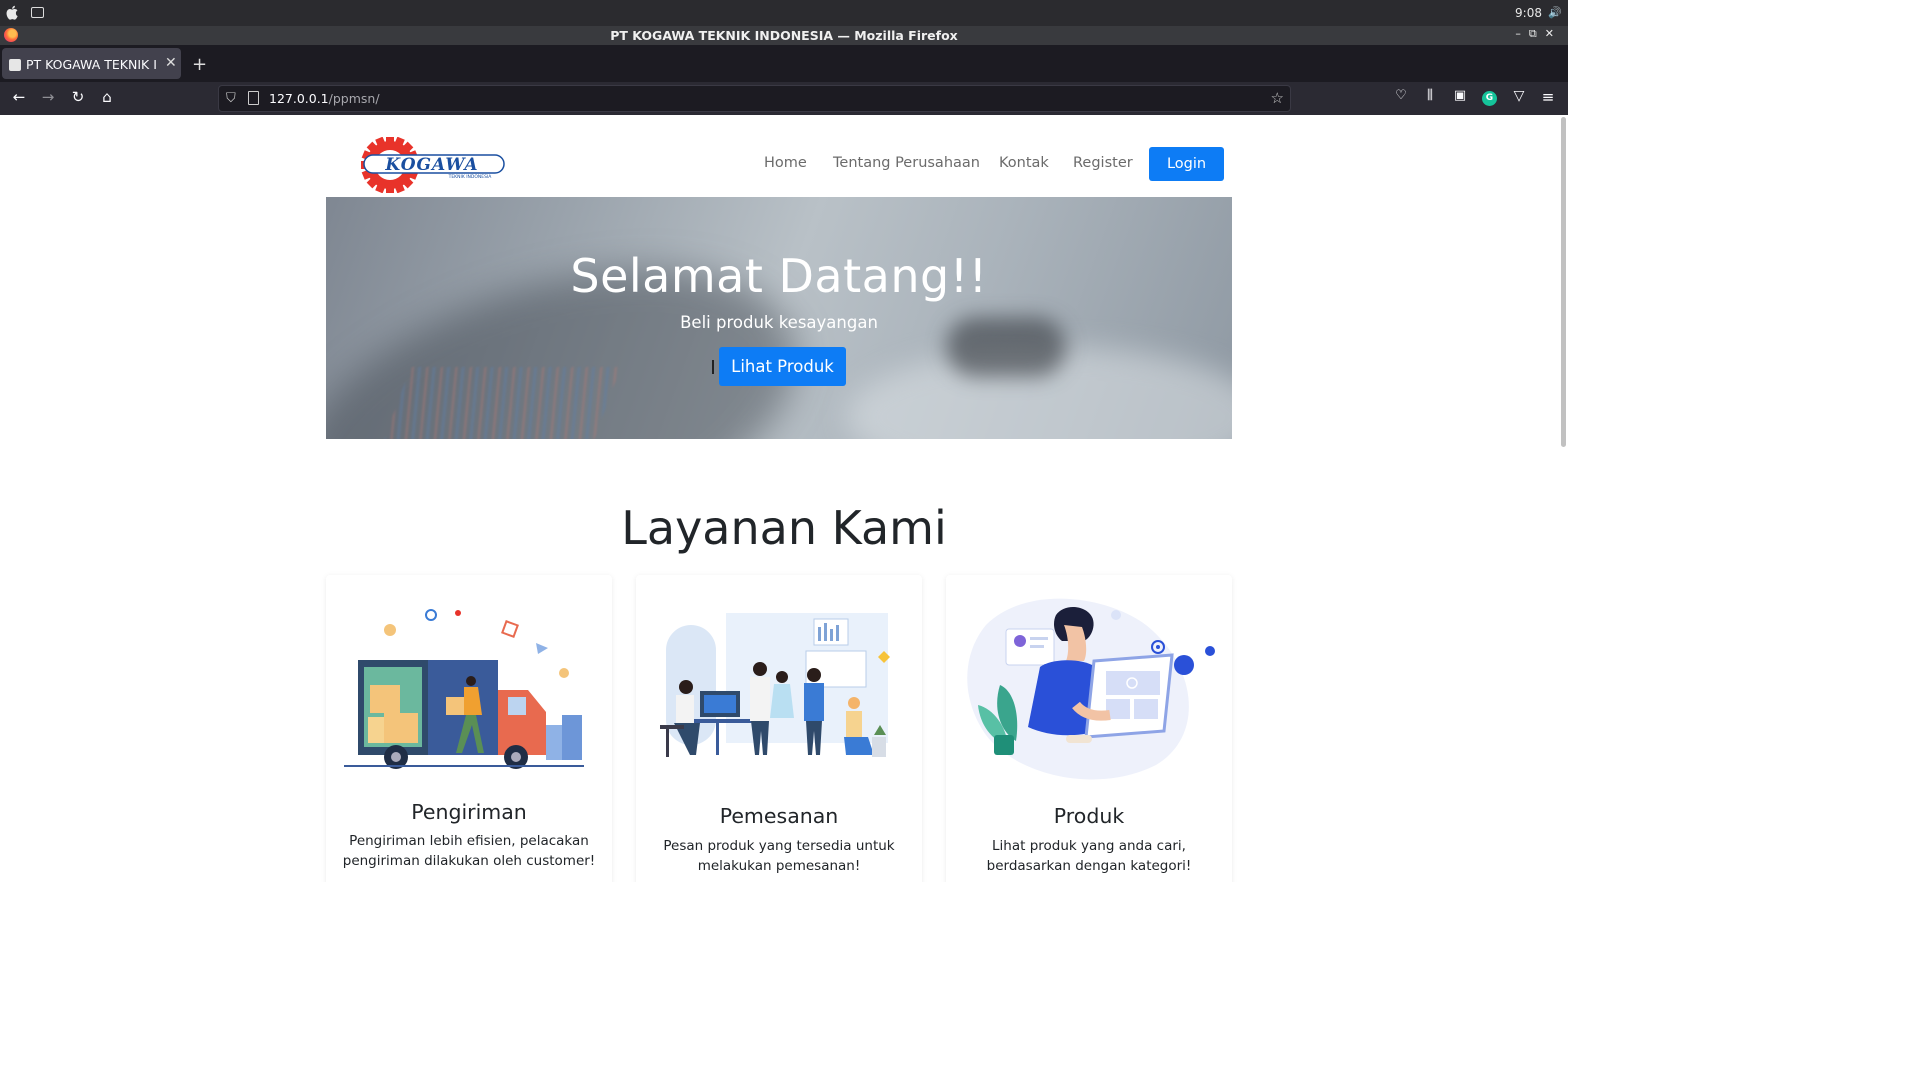  I want to click on service-card-text-line: berdasarkan dengan kategori!, so click(1089, 866).